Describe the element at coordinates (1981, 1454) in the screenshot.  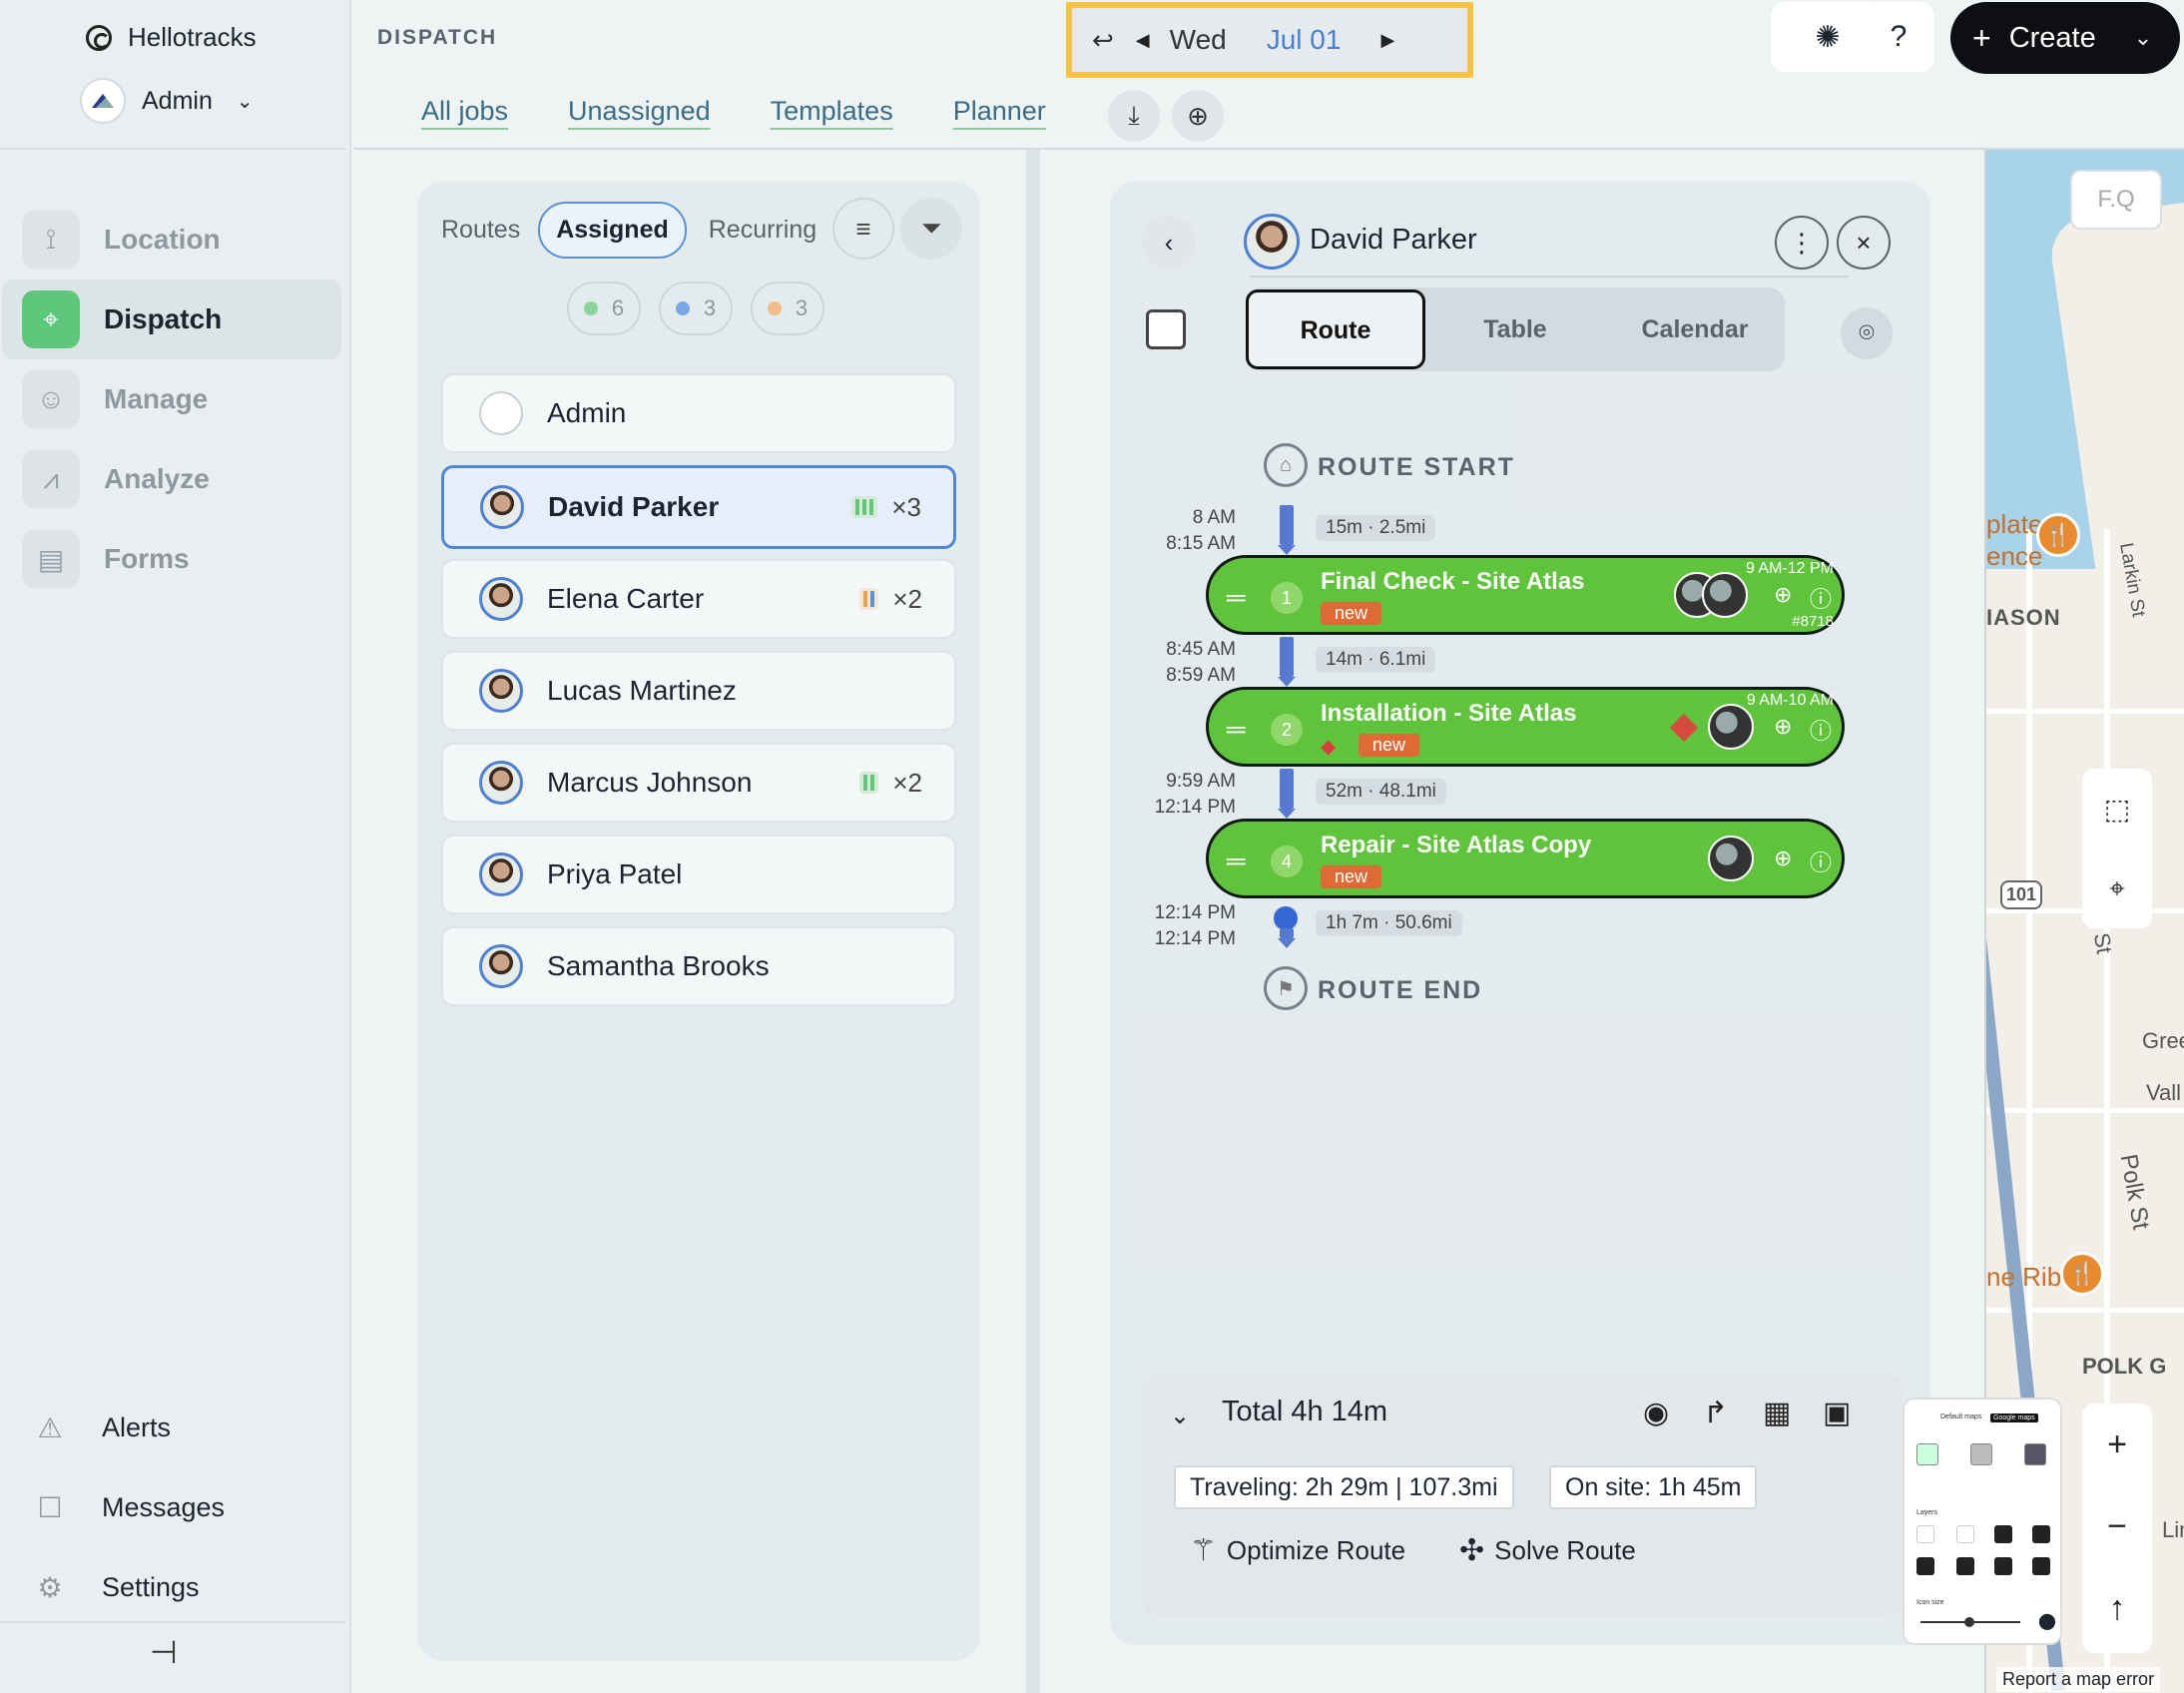
I see `map-style-satellite` at that location.